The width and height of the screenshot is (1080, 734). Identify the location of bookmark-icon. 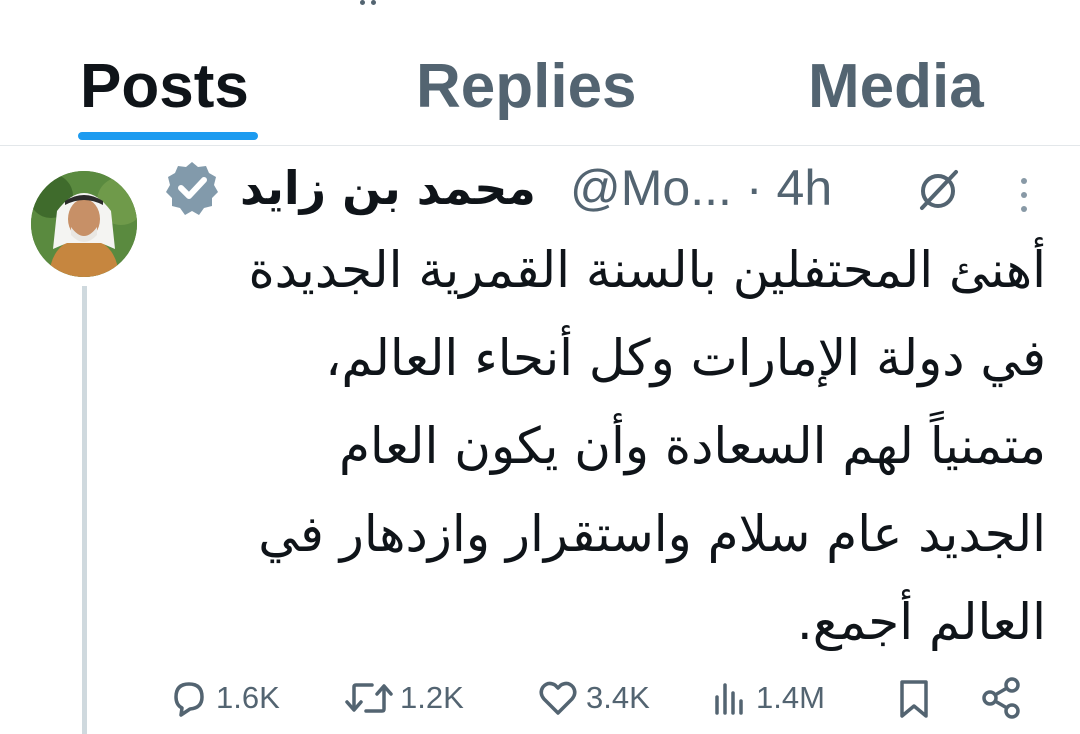
(914, 699).